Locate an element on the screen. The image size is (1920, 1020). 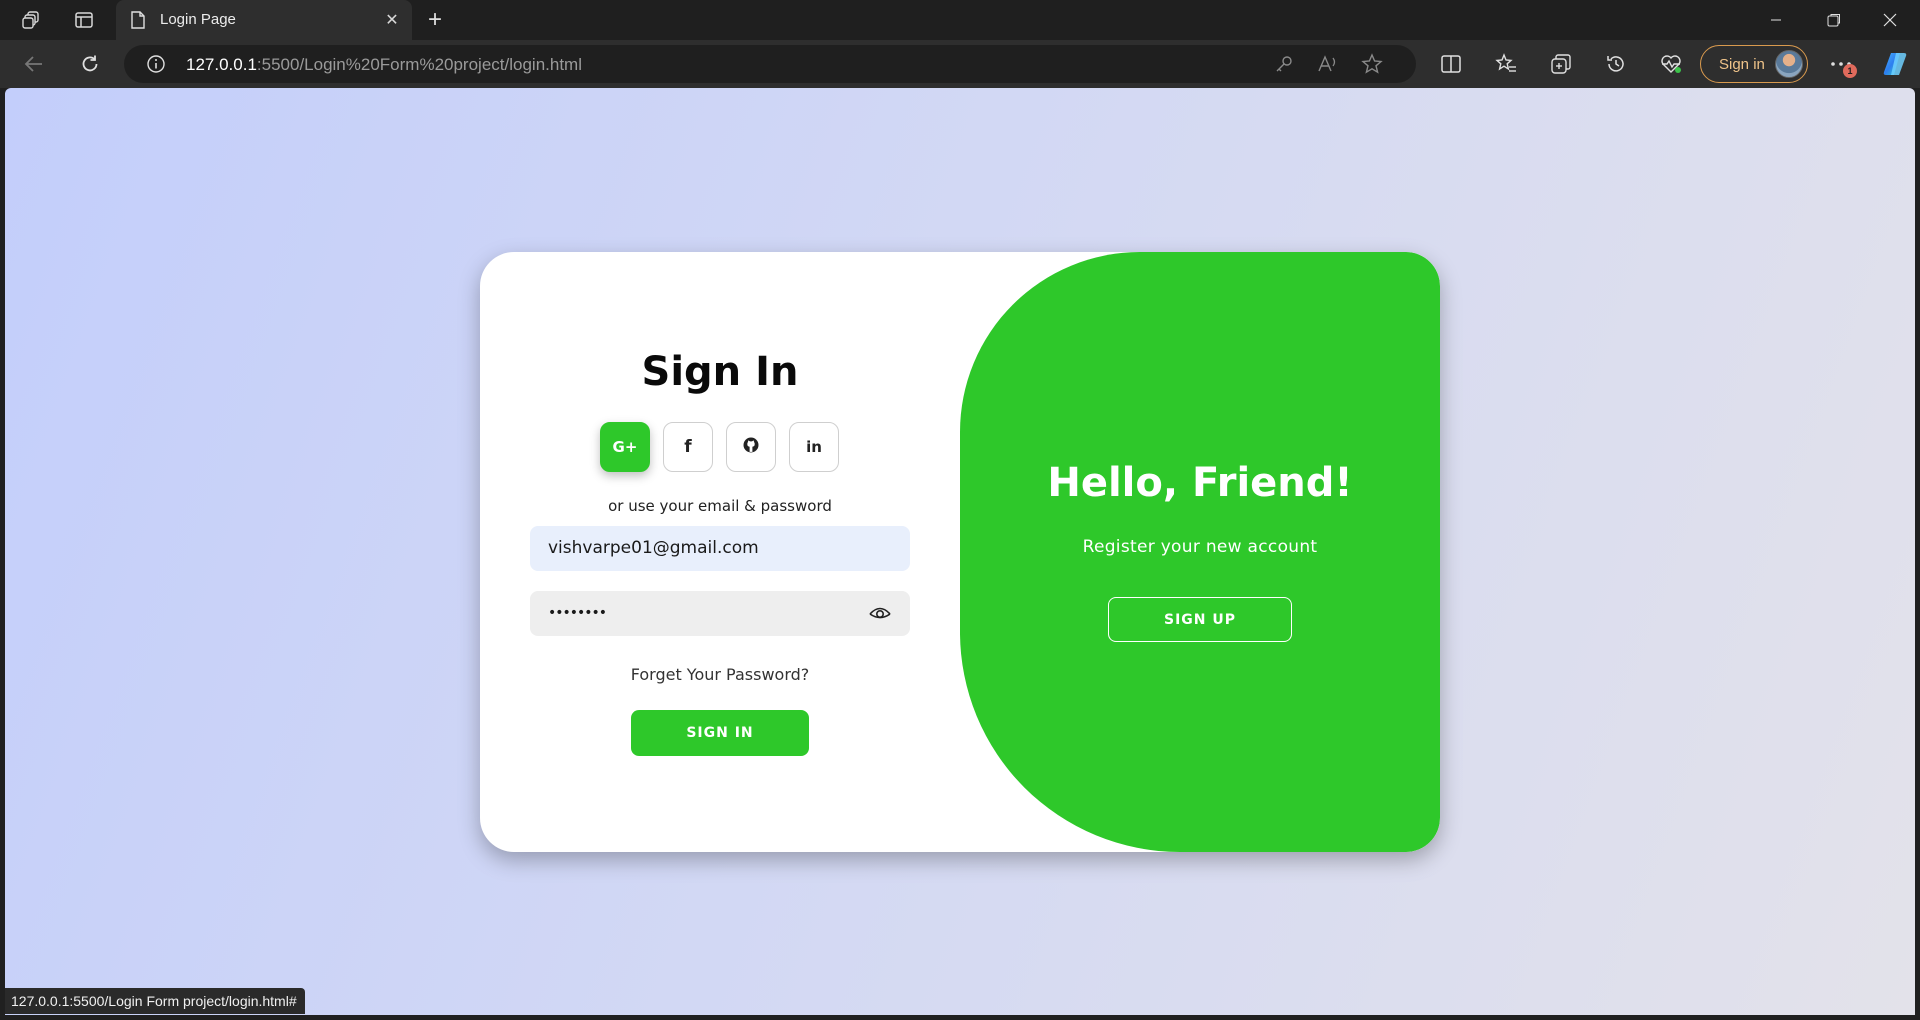
minimize-button is located at coordinates (1776, 20).